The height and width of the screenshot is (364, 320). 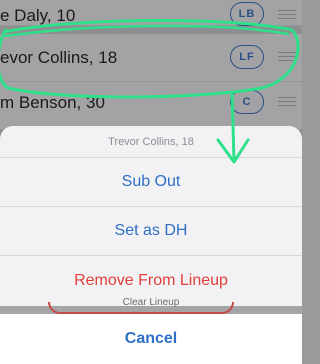 What do you see at coordinates (52, 102) in the screenshot?
I see `player-name: m Benson, 30` at bounding box center [52, 102].